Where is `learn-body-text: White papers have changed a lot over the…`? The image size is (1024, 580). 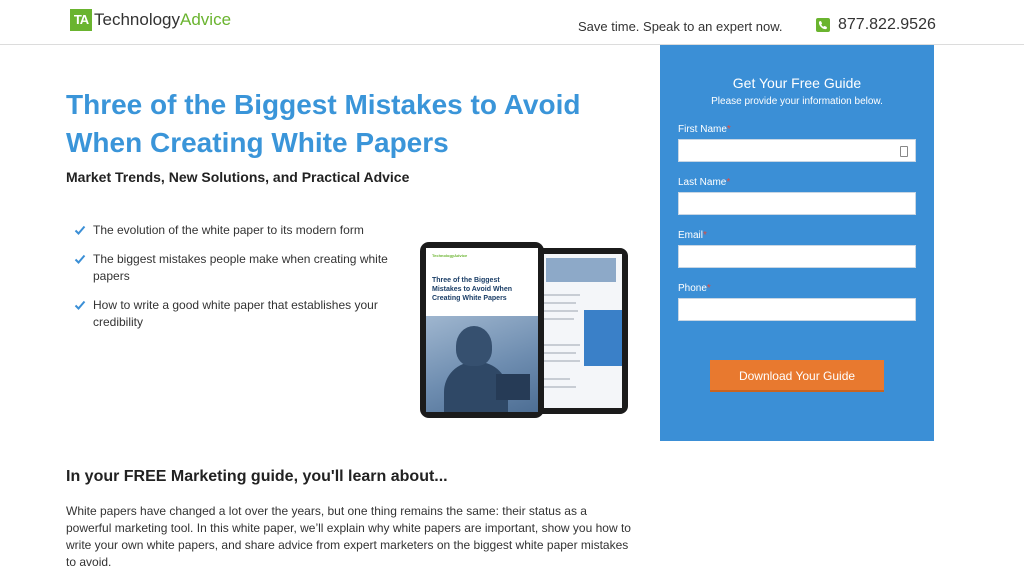
learn-body-text: White papers have changed a lot over the… is located at coordinates (348, 536).